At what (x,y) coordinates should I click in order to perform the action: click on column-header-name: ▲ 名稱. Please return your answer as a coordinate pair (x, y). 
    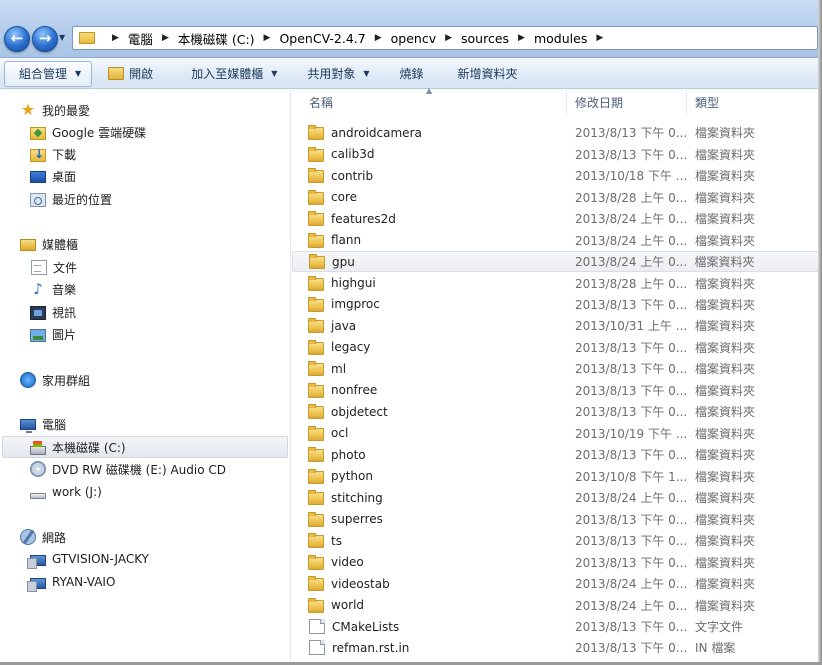
    Looking at the image, I should click on (429, 100).